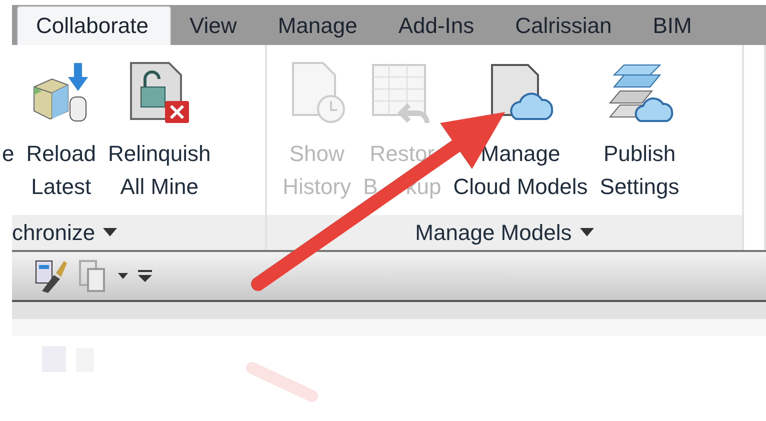 The image size is (766, 421). Describe the element at coordinates (319, 25) in the screenshot. I see `ribbon-tab: Manage` at that location.